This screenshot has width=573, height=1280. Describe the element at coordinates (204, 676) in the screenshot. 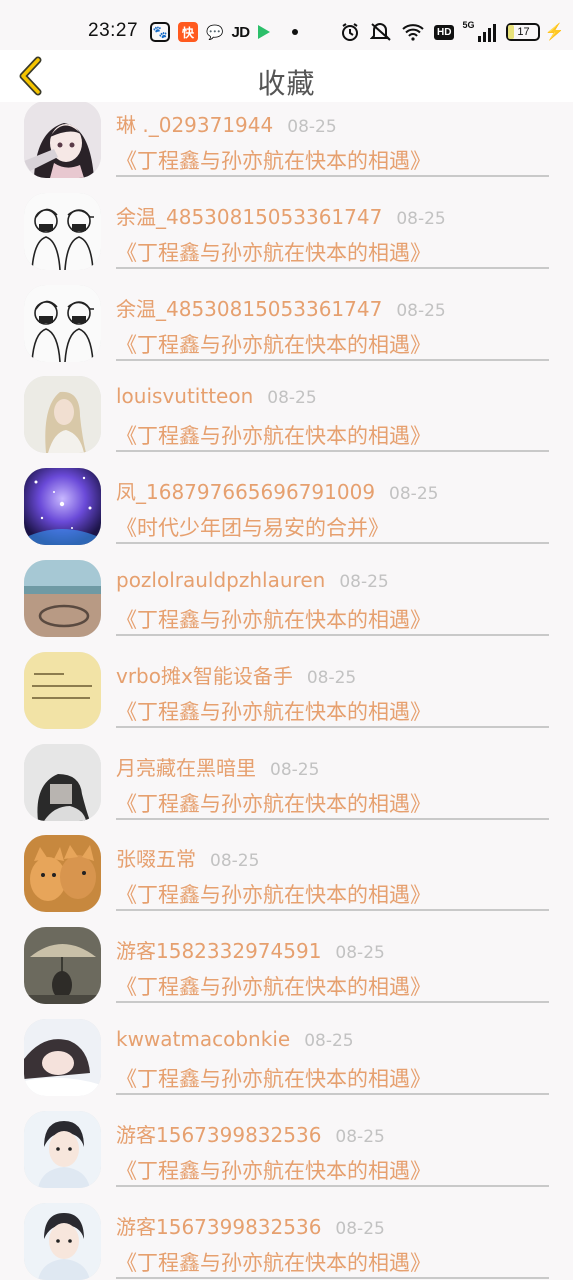

I see `user-name: vrbo摊x智能设备手` at that location.